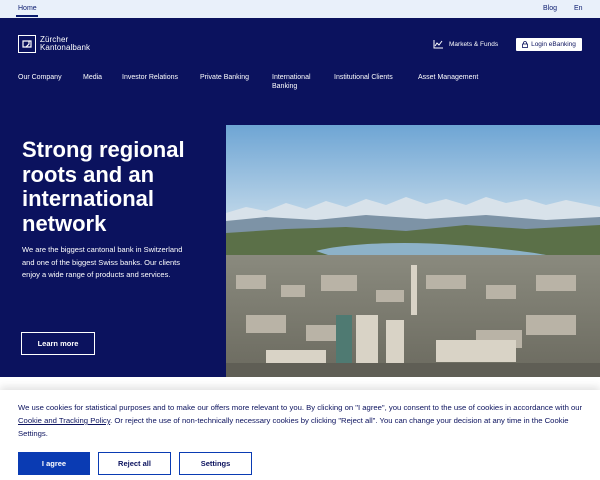 The image size is (600, 480). Describe the element at coordinates (215, 463) in the screenshot. I see `cookie-settings-button: Settings` at that location.